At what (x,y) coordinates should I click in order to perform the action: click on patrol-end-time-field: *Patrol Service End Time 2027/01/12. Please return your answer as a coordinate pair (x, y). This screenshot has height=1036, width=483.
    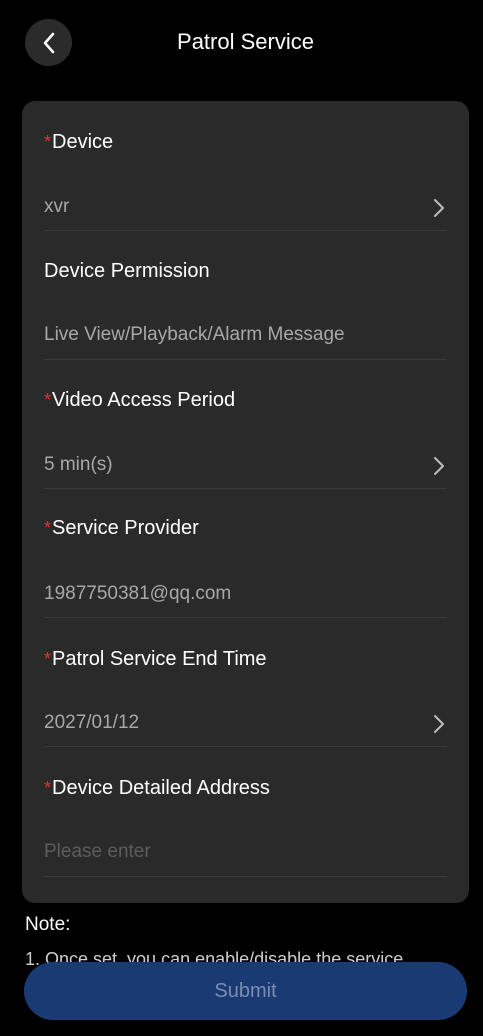
    Looking at the image, I should click on (245, 682).